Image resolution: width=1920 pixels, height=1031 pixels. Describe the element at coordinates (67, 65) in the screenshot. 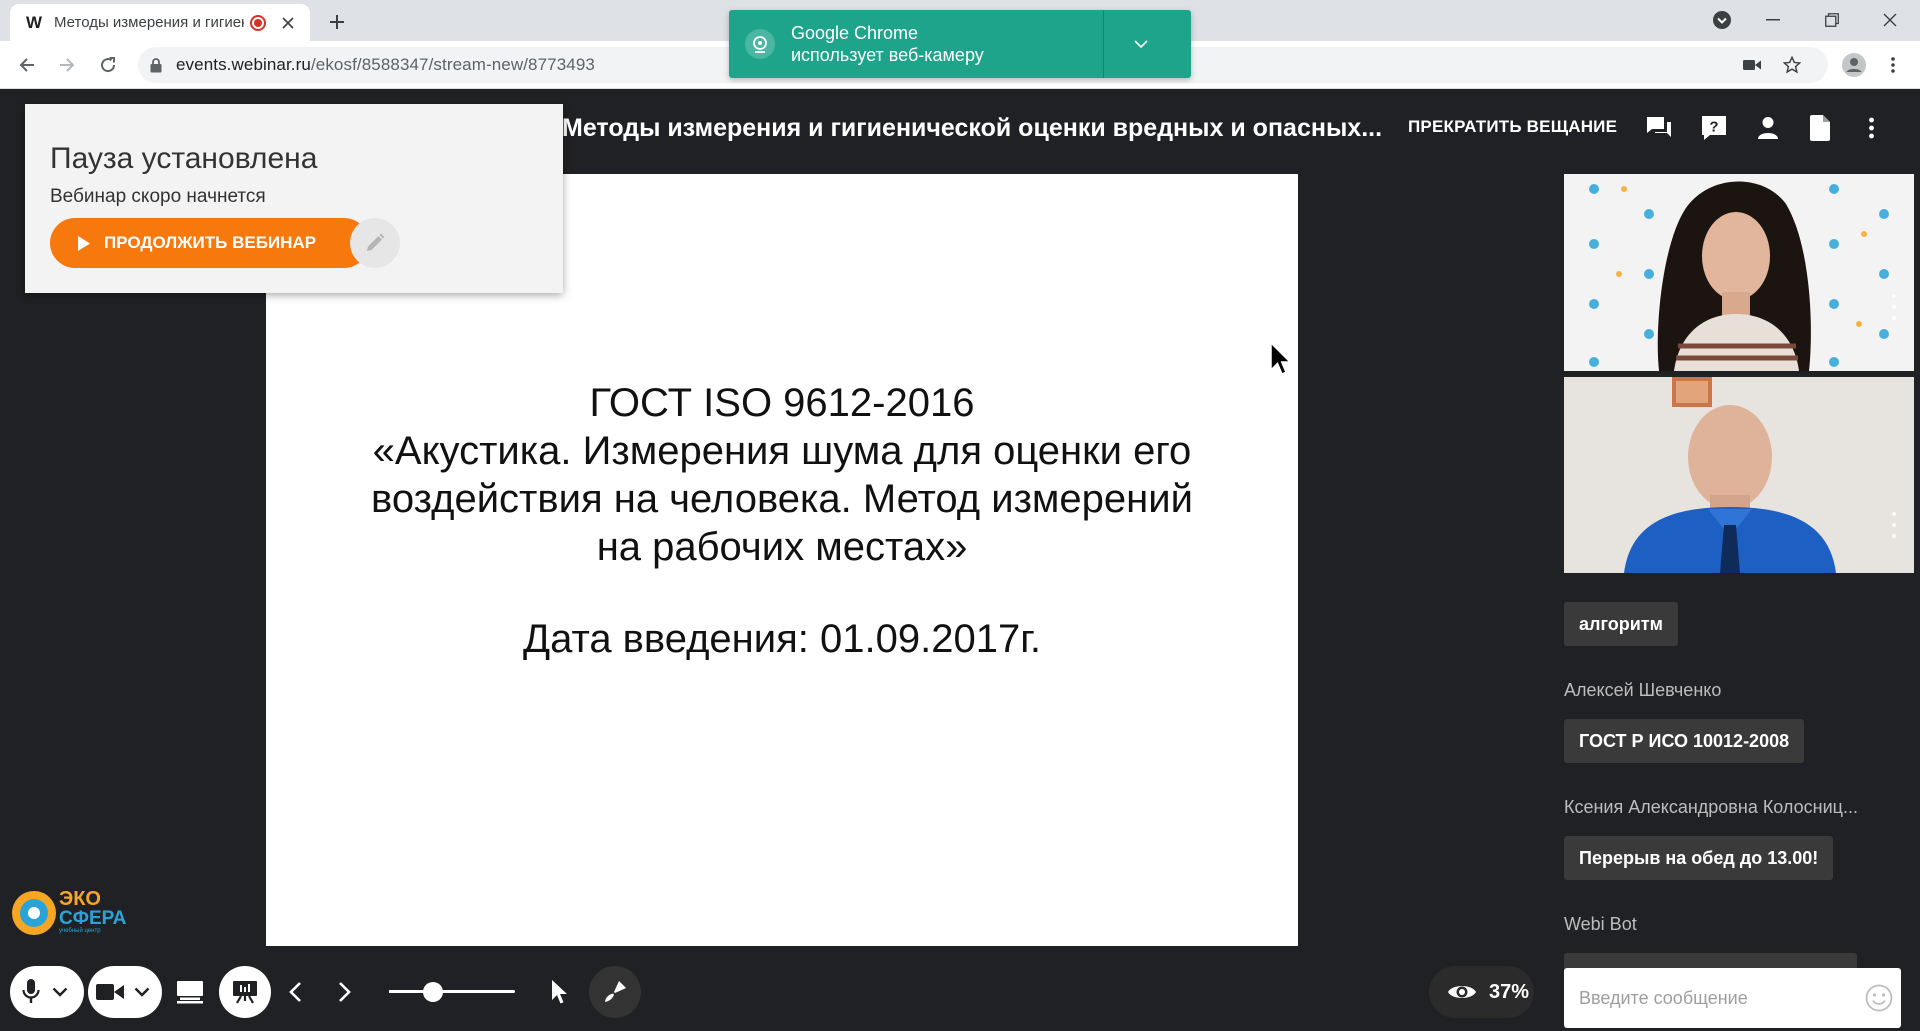

I see `forward-icon` at that location.